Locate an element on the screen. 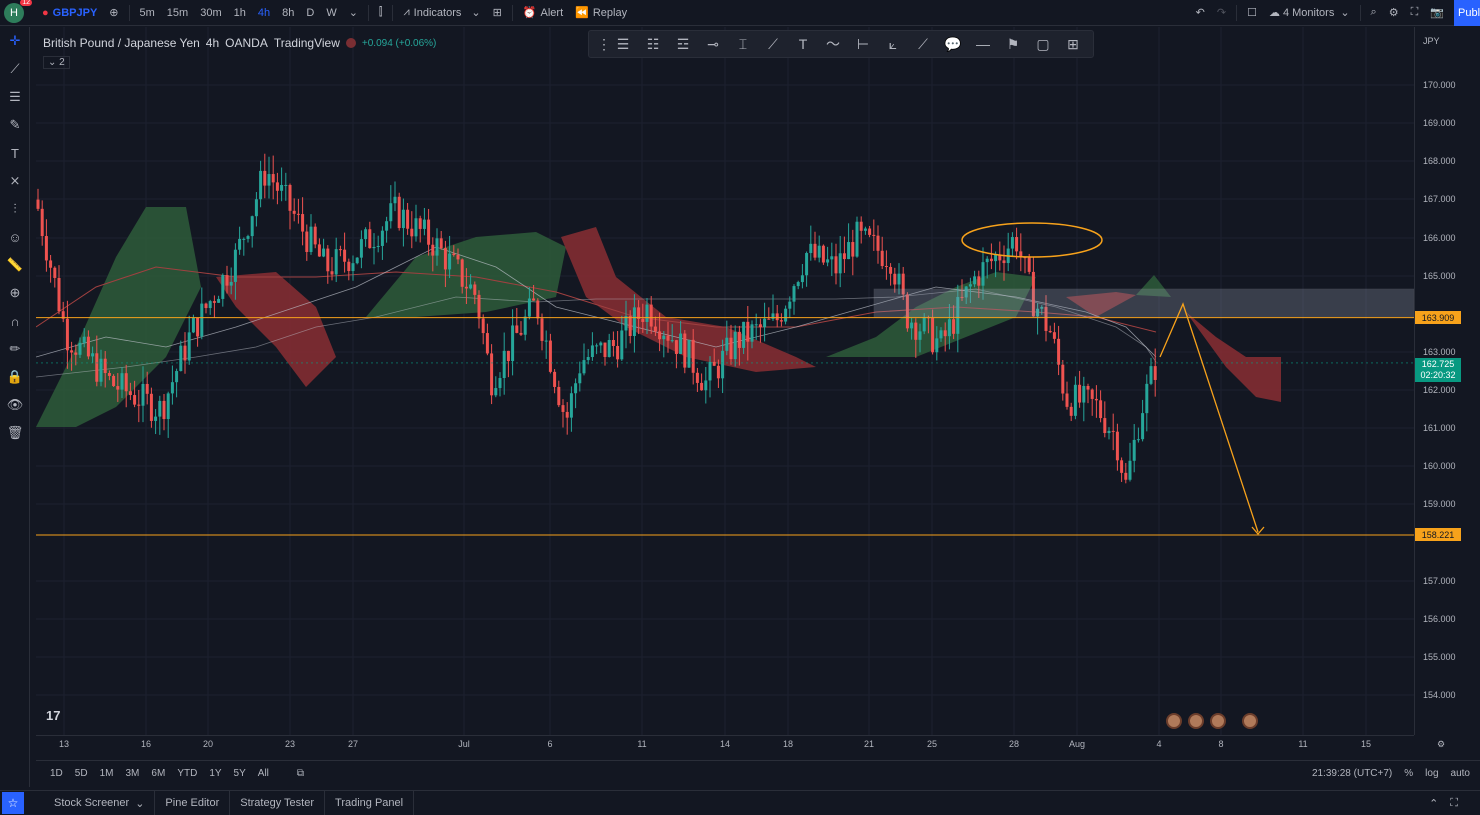  ray-icon: — is located at coordinates (983, 44).